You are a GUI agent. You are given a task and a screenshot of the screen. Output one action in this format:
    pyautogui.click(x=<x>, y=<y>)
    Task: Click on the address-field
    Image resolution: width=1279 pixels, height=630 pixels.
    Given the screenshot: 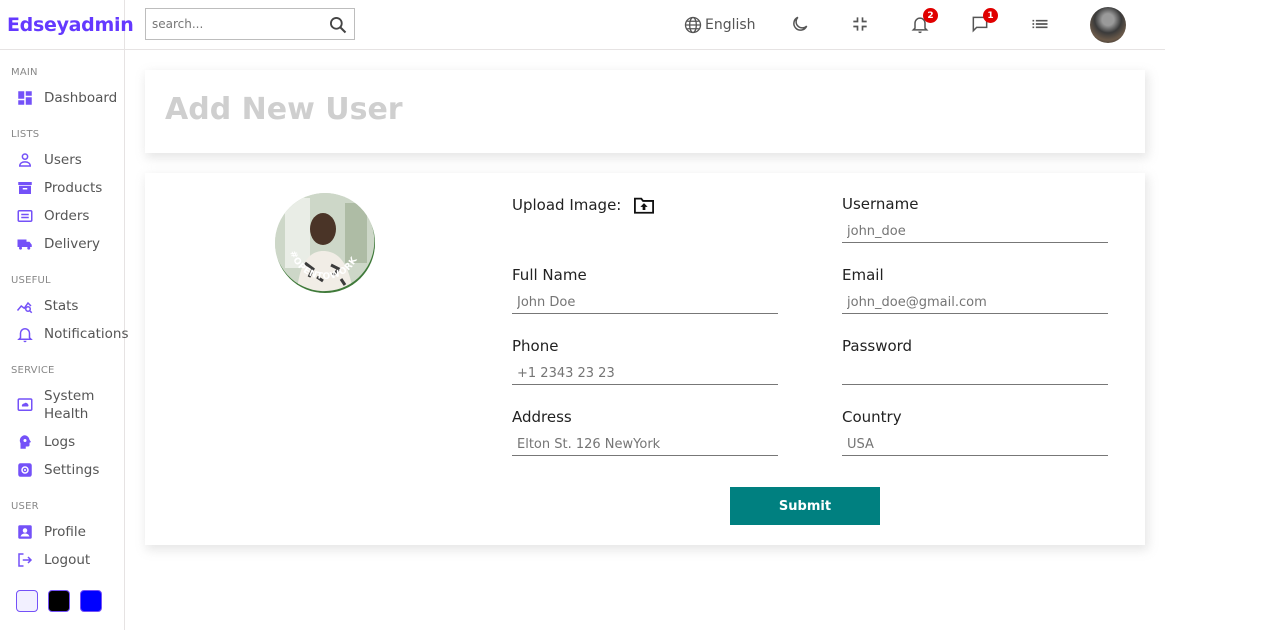 What is the action you would take?
    pyautogui.click(x=645, y=445)
    